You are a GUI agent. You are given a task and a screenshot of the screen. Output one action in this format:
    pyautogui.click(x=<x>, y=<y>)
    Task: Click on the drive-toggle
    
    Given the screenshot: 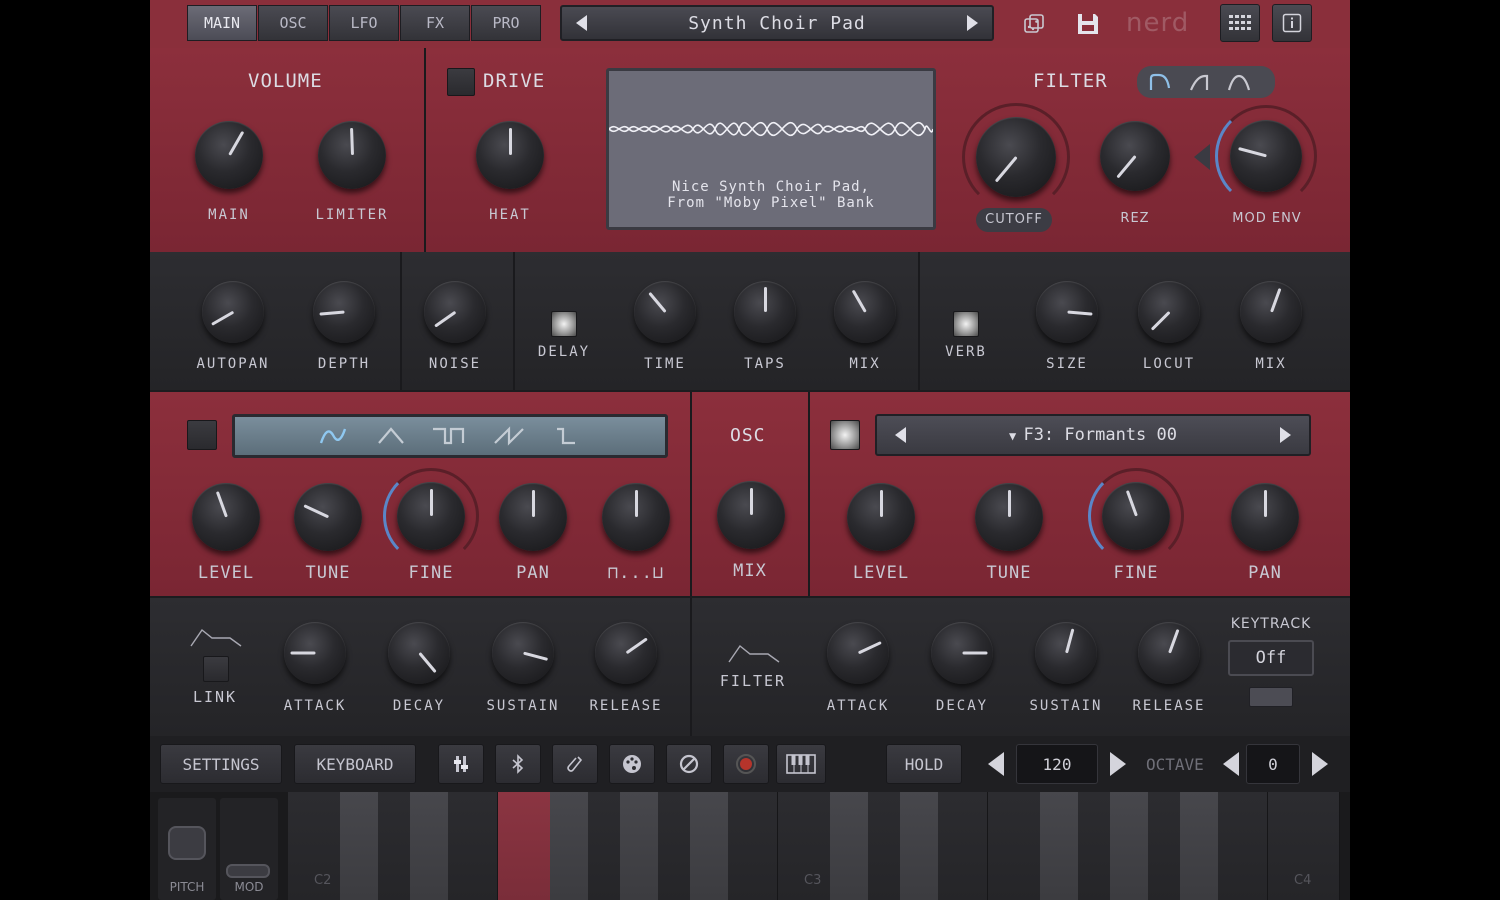 What is the action you would take?
    pyautogui.click(x=461, y=82)
    